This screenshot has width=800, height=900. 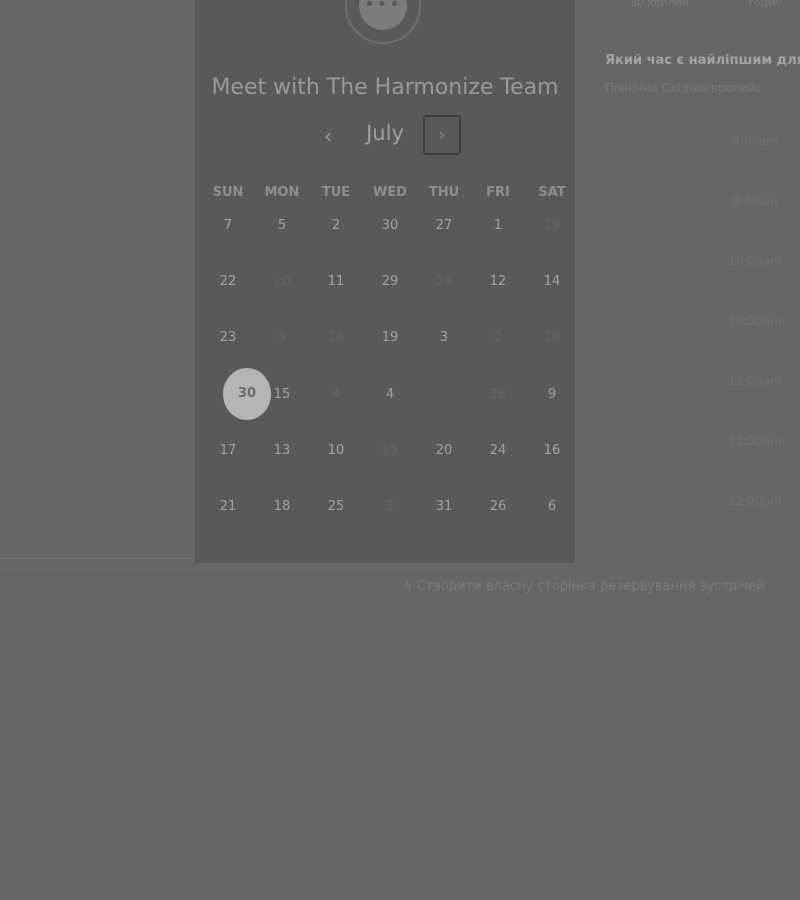 What do you see at coordinates (228, 282) in the screenshot?
I see `calendar-day: 22` at bounding box center [228, 282].